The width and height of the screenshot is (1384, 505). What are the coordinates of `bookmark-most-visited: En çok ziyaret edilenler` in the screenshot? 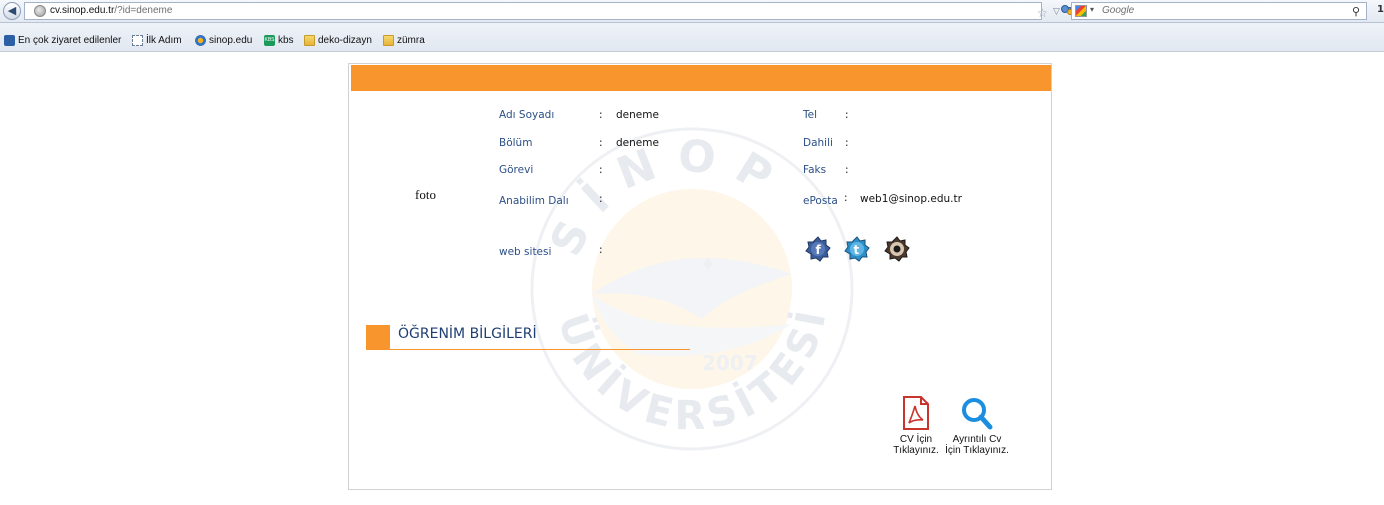 It's located at (62, 40).